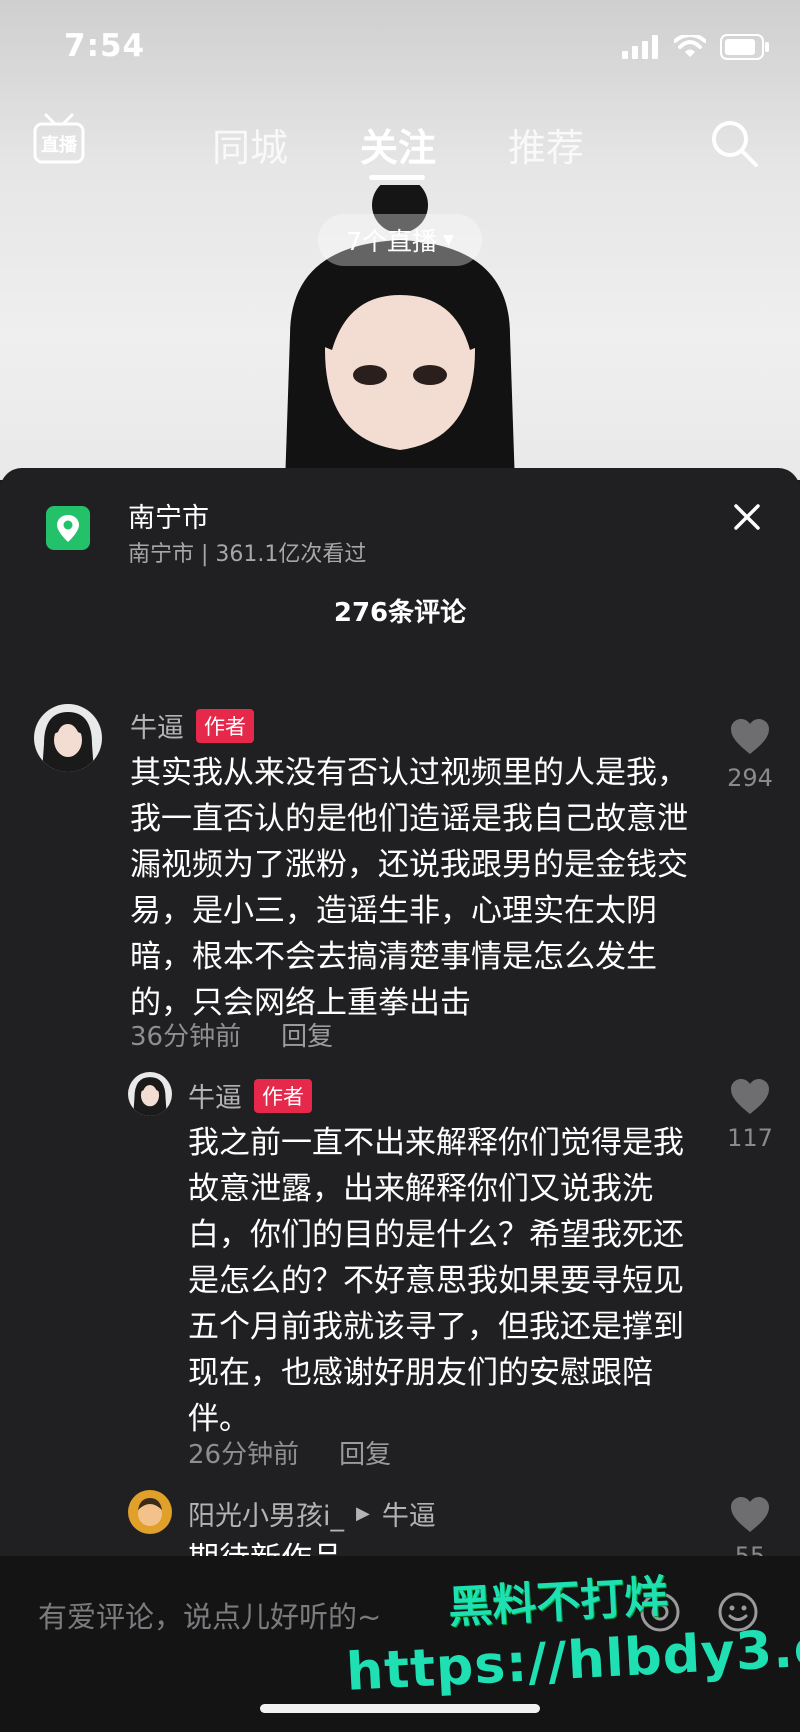 This screenshot has width=800, height=1732. Describe the element at coordinates (250, 144) in the screenshot. I see `tab-nearby: 同城` at that location.